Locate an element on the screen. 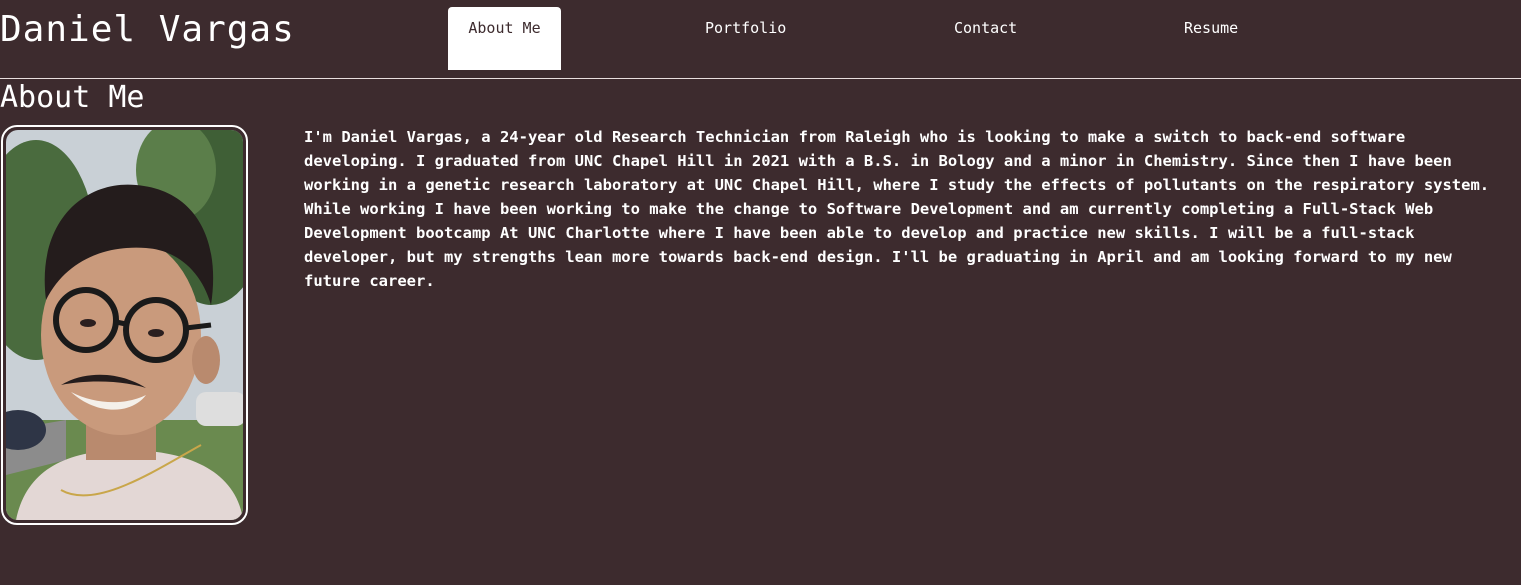 Image resolution: width=1521 pixels, height=585 pixels. profile-photo is located at coordinates (124, 325).